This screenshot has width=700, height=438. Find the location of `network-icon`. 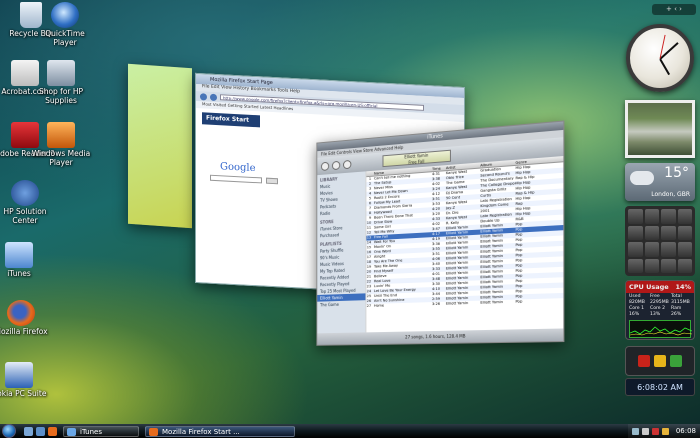

network-icon is located at coordinates (635, 431).